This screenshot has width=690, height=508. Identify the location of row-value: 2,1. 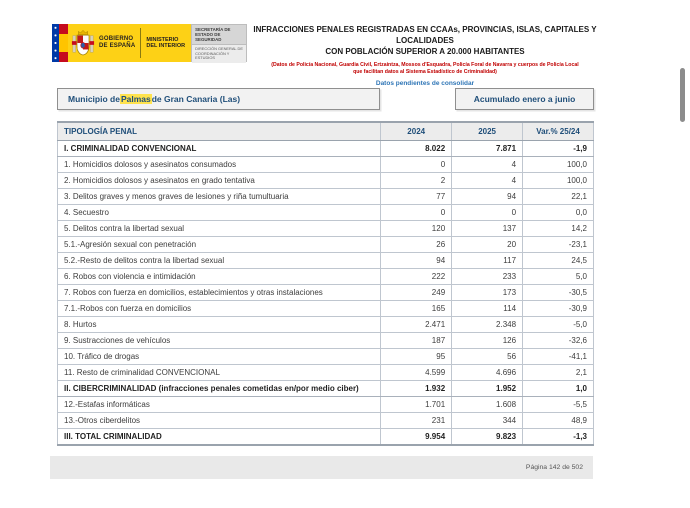
(558, 372).